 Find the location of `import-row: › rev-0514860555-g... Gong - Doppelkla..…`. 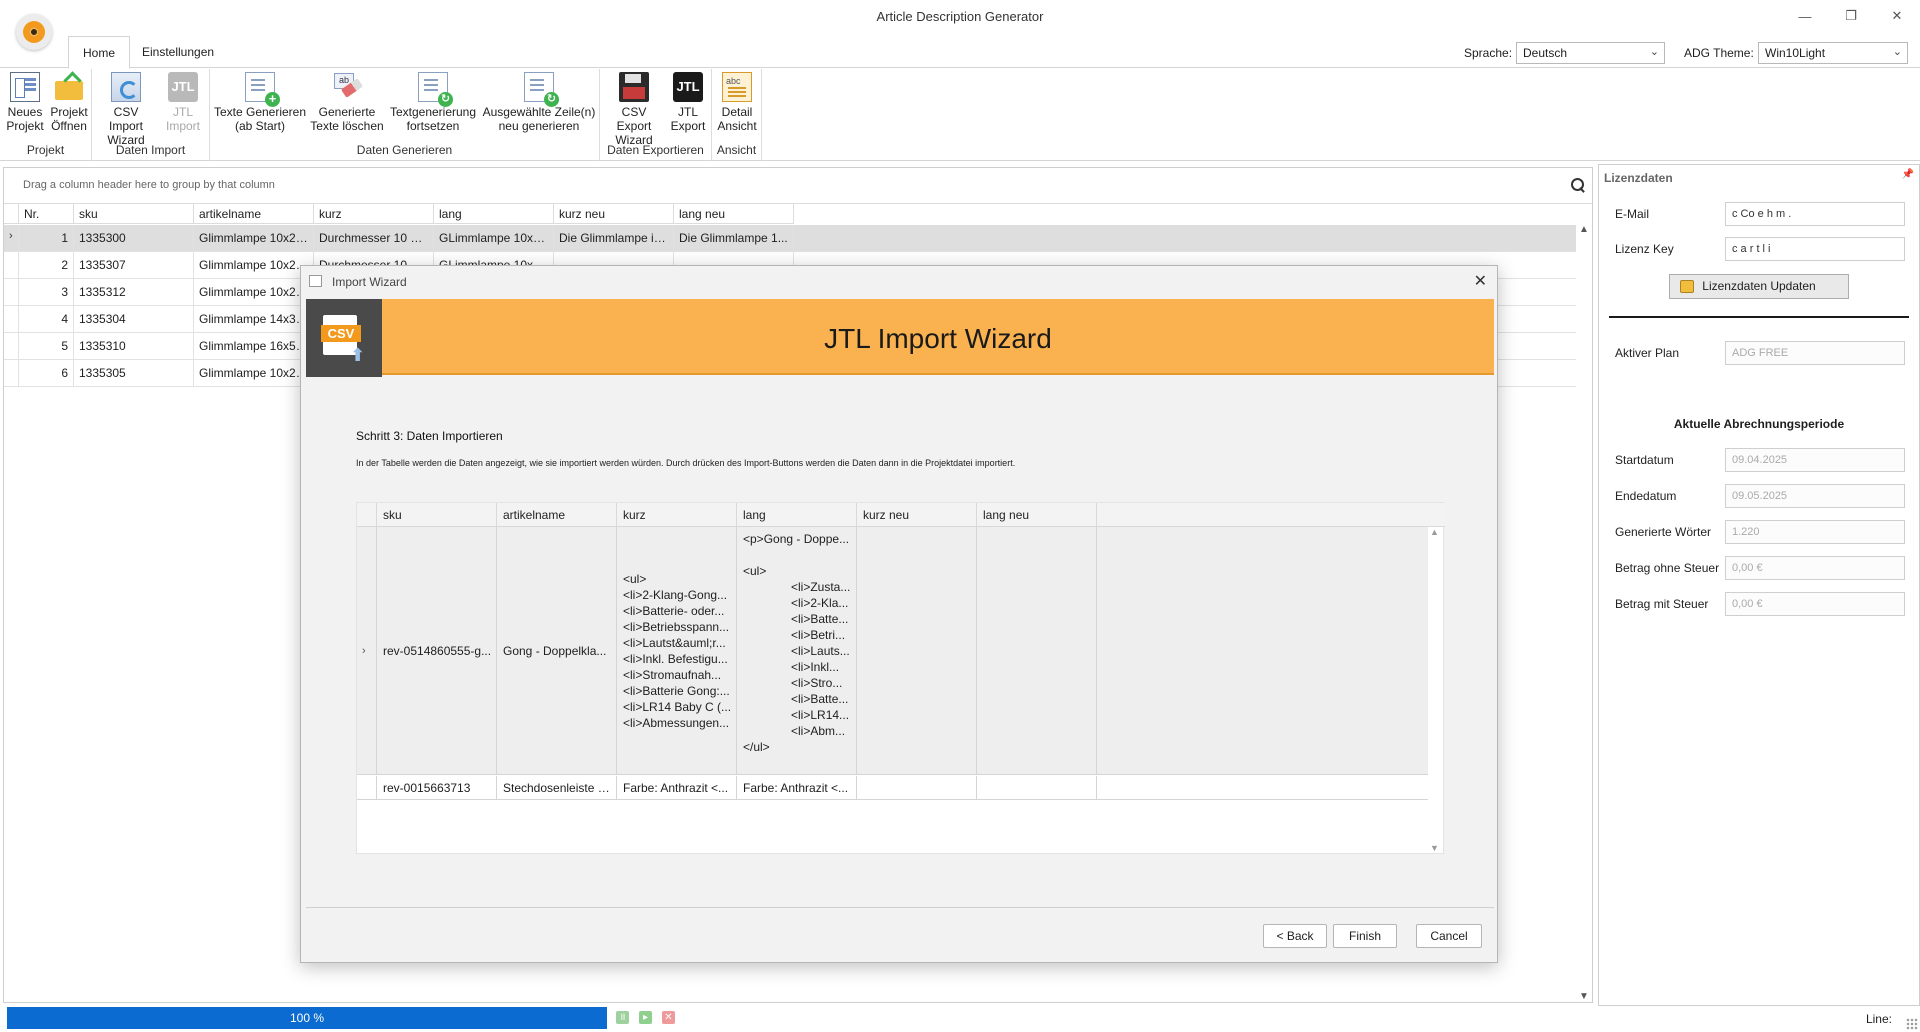

import-row: › rev-0514860555-g... Gong - Doppelkla..… is located at coordinates (892, 651).